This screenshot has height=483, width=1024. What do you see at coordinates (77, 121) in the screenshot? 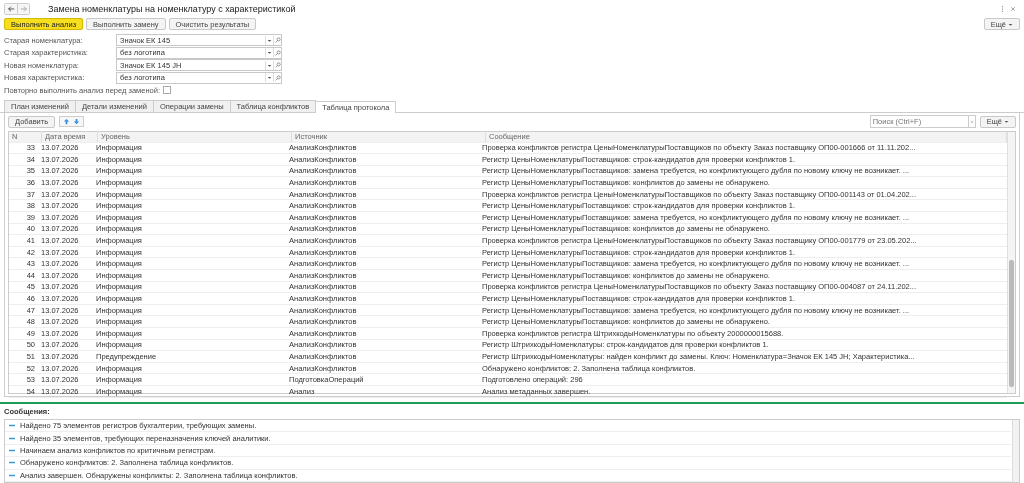
I see `down-arrow-icon` at bounding box center [77, 121].